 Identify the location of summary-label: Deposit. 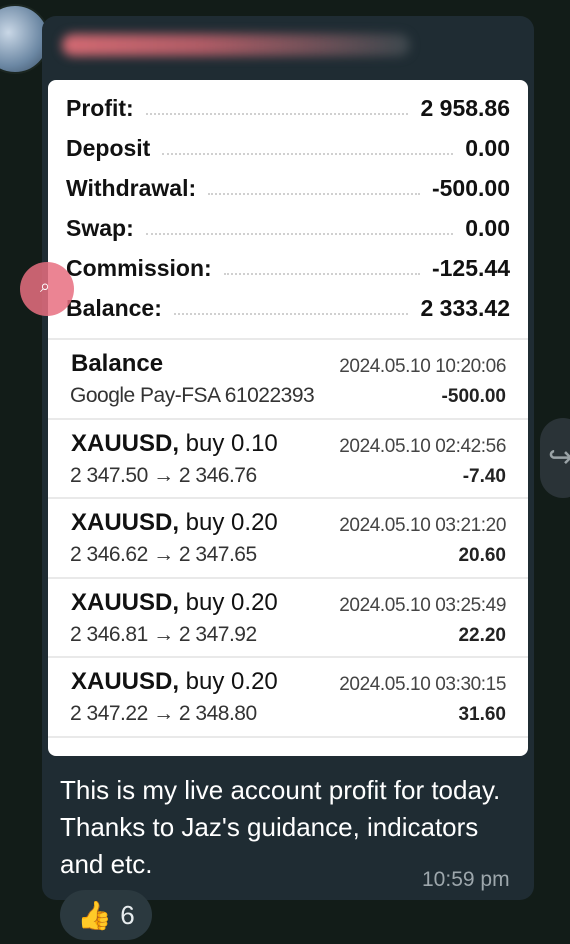
(108, 147).